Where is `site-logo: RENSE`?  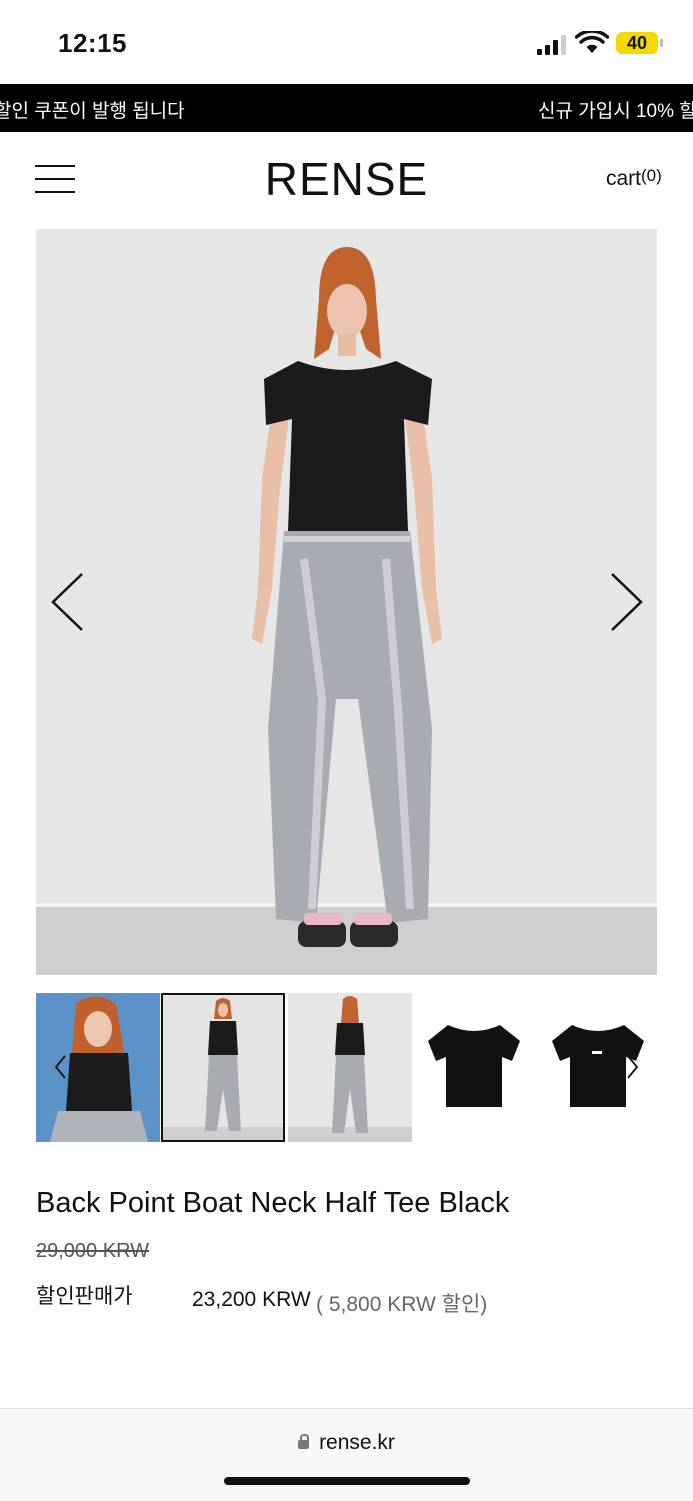 site-logo: RENSE is located at coordinates (346, 179).